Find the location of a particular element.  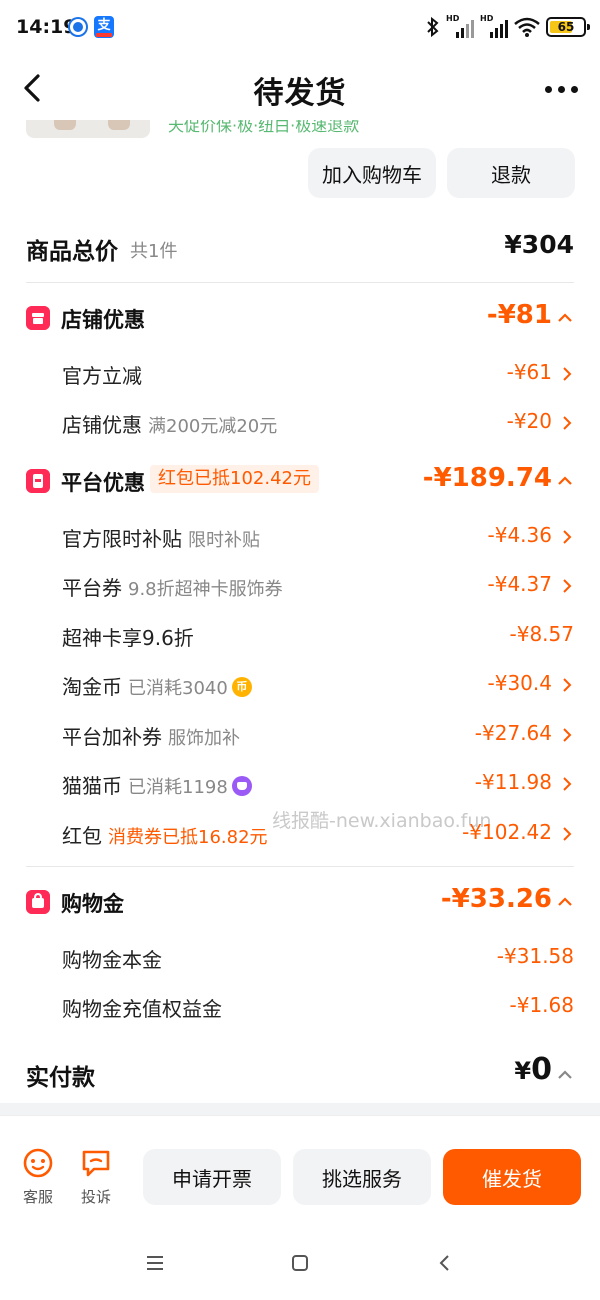

discount-row-platform-bonus-coupon: 平台加补券 服饰加补 -¥27.64 is located at coordinates (318, 735).